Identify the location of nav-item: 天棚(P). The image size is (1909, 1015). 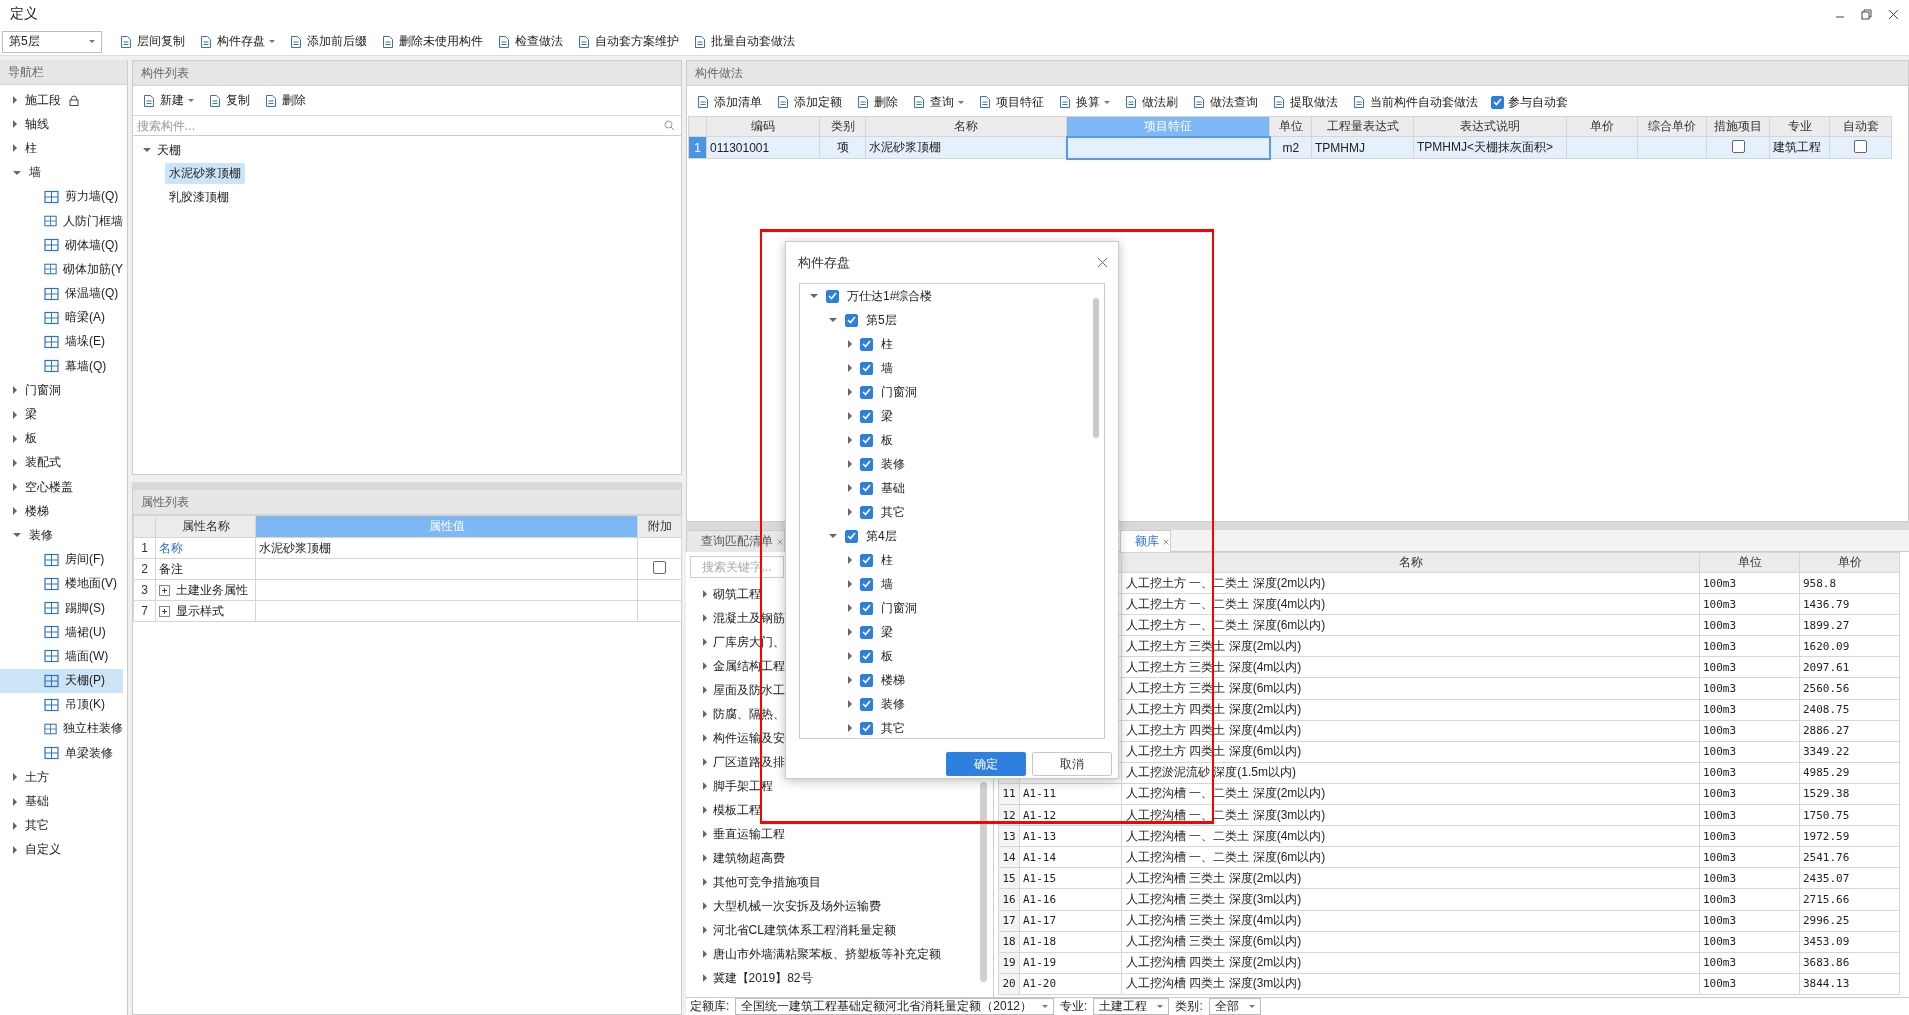
(61, 680).